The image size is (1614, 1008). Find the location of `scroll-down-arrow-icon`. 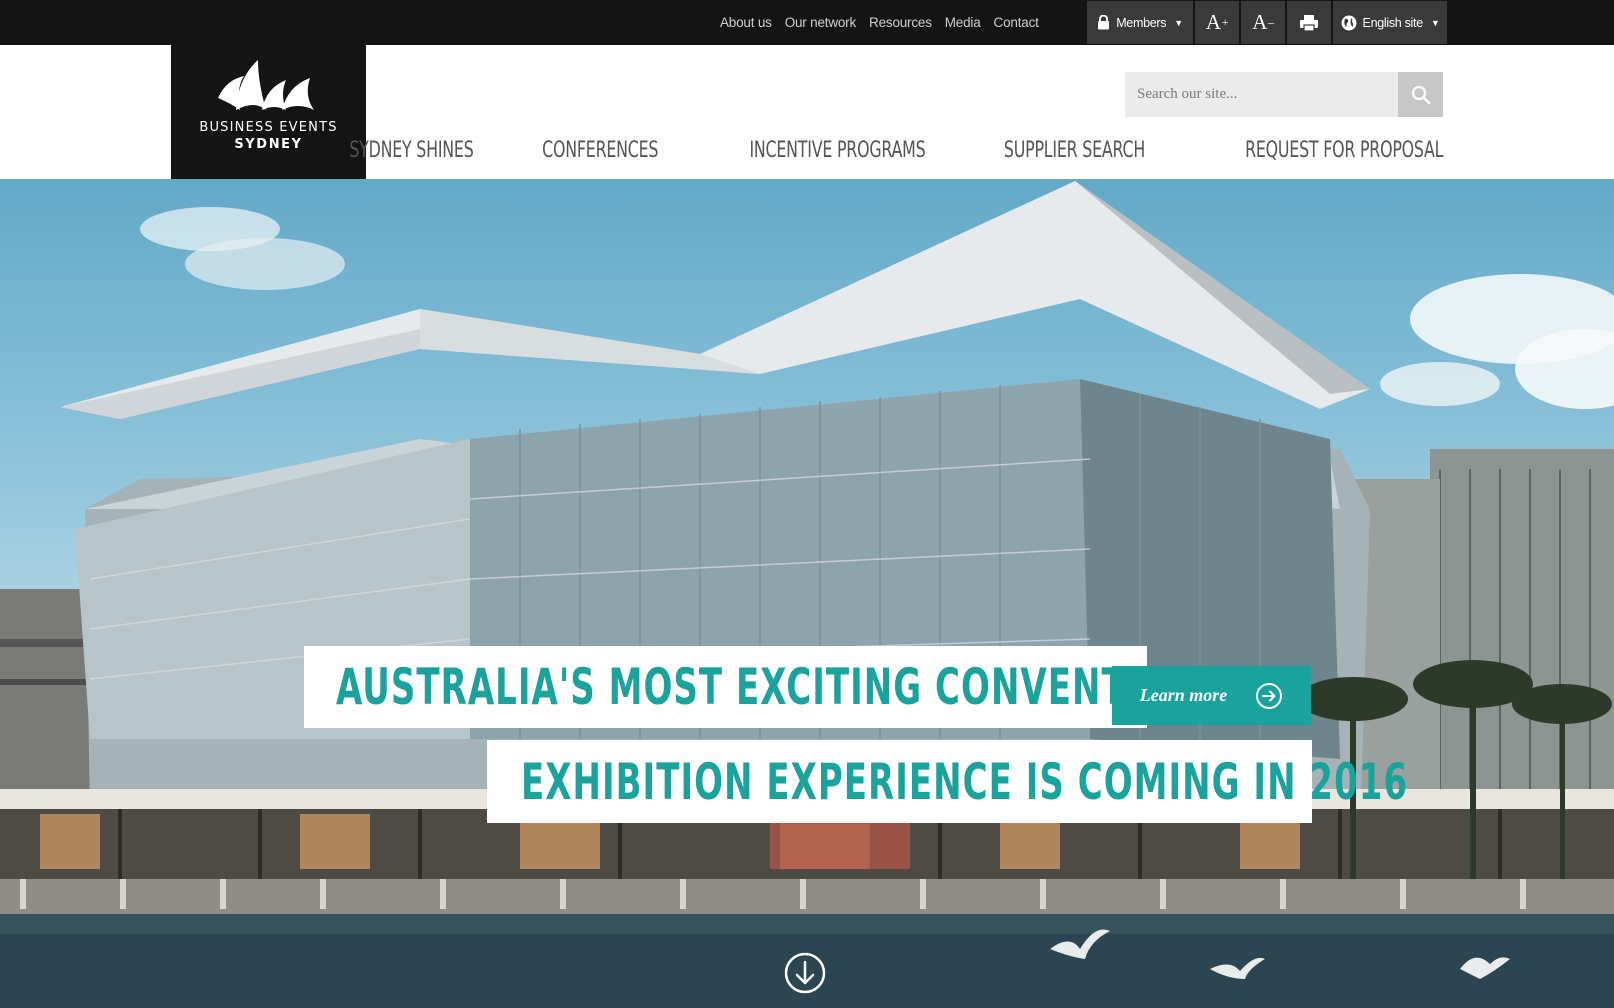

scroll-down-arrow-icon is located at coordinates (805, 973).